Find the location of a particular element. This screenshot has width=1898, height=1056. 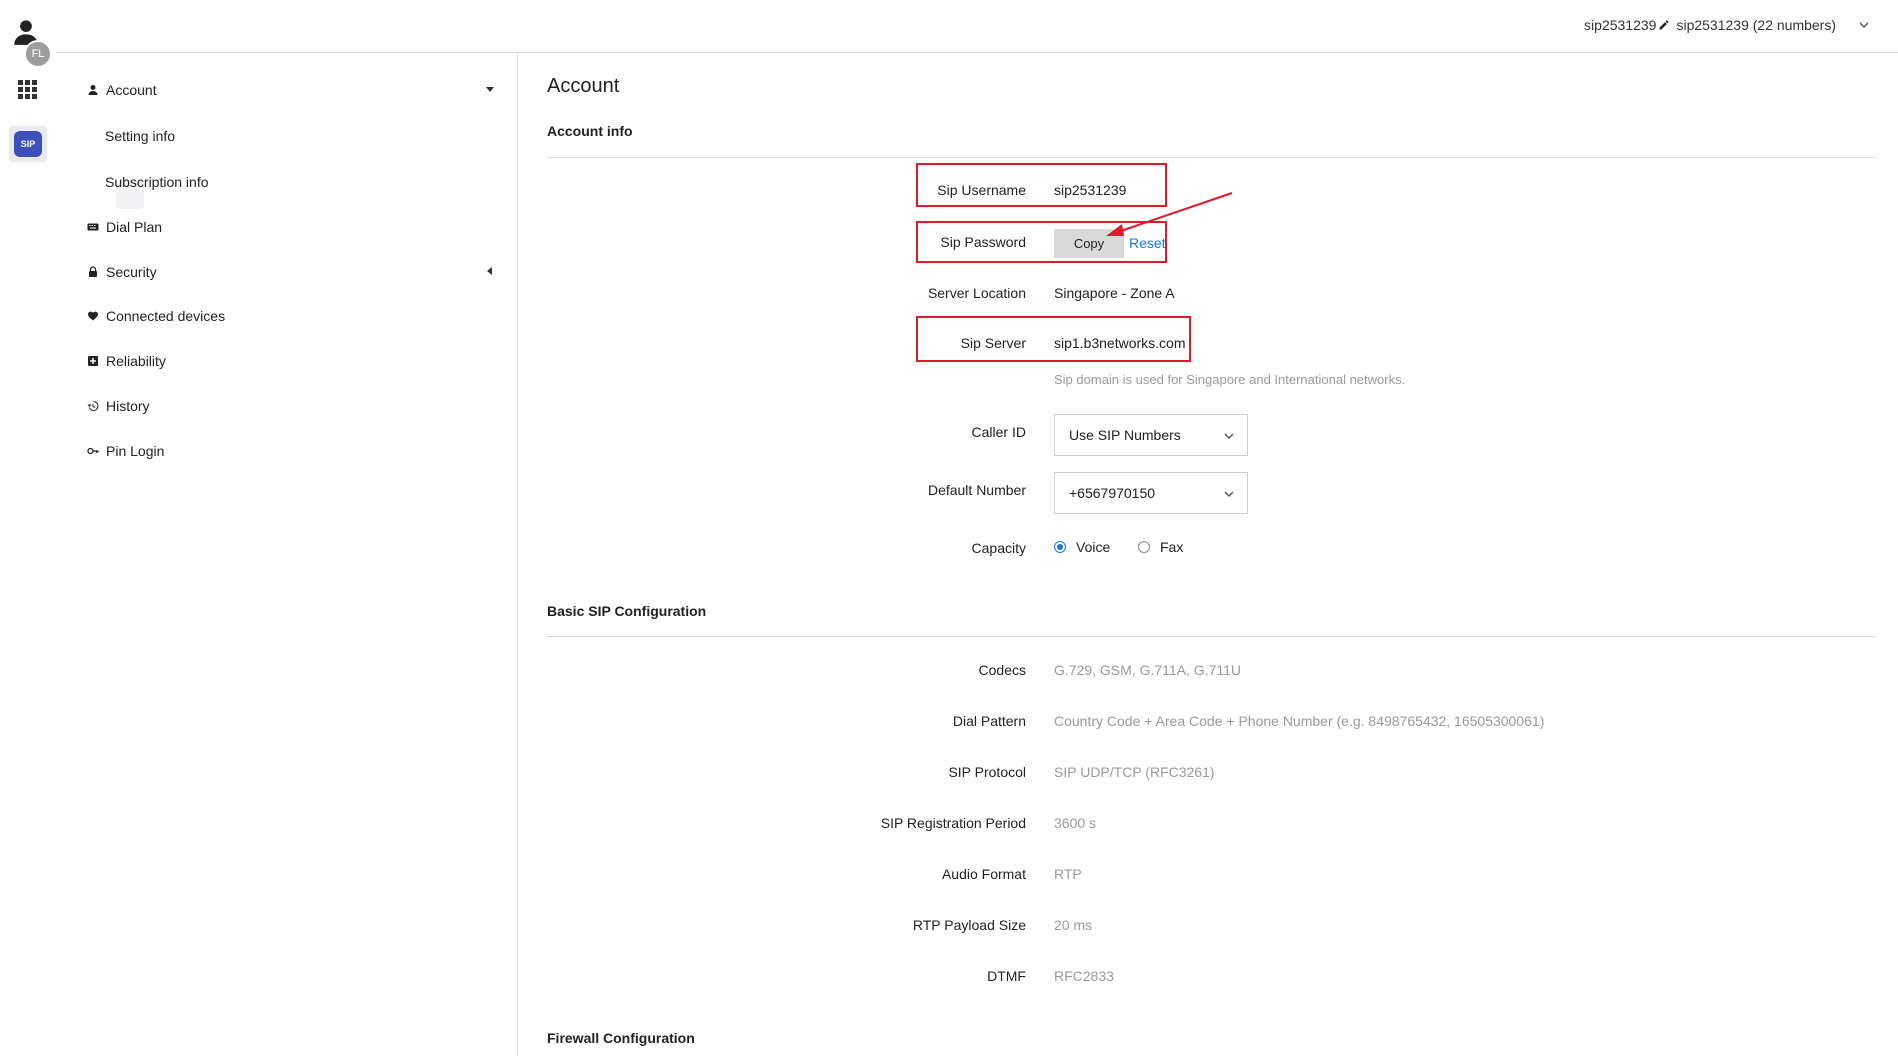

sidebar-item-label: Security is located at coordinates (131, 272).